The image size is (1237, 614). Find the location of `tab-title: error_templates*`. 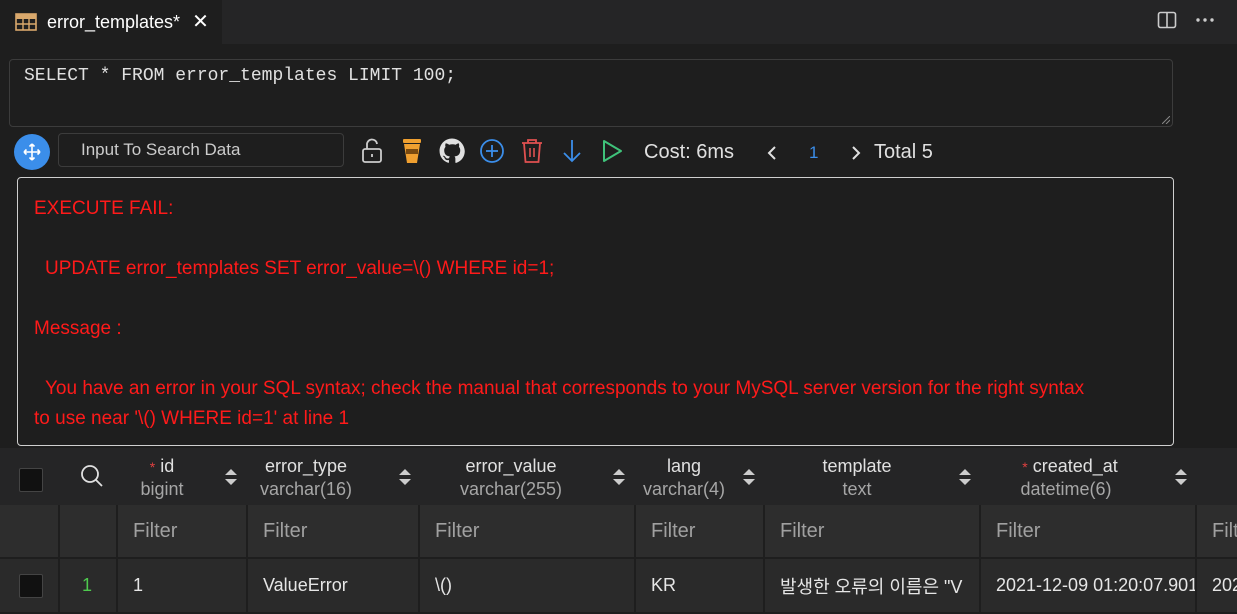

tab-title: error_templates* is located at coordinates (114, 21).